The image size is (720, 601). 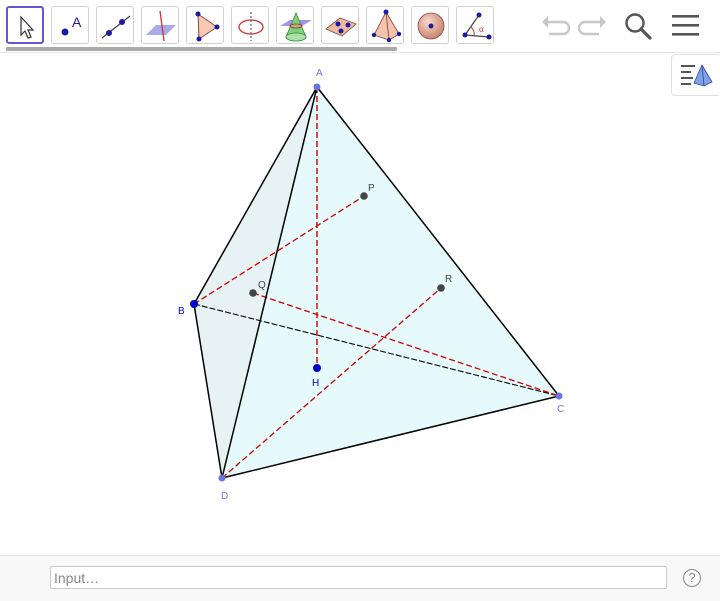 I want to click on menu-button, so click(x=686, y=26).